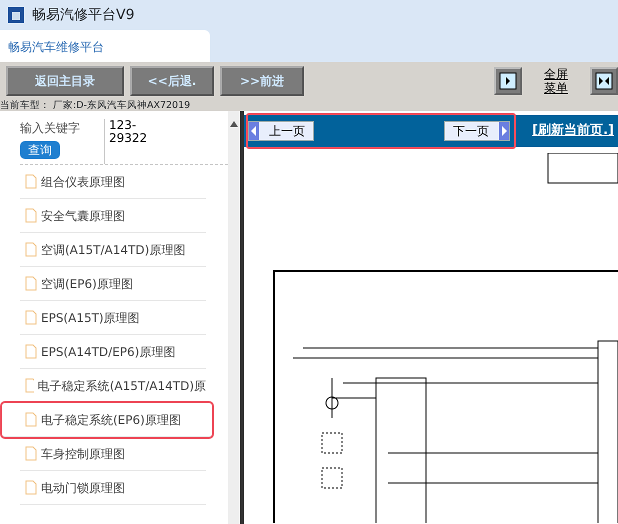  Describe the element at coordinates (113, 318) in the screenshot. I see `document-item: EPS(A15T)原理图` at that location.